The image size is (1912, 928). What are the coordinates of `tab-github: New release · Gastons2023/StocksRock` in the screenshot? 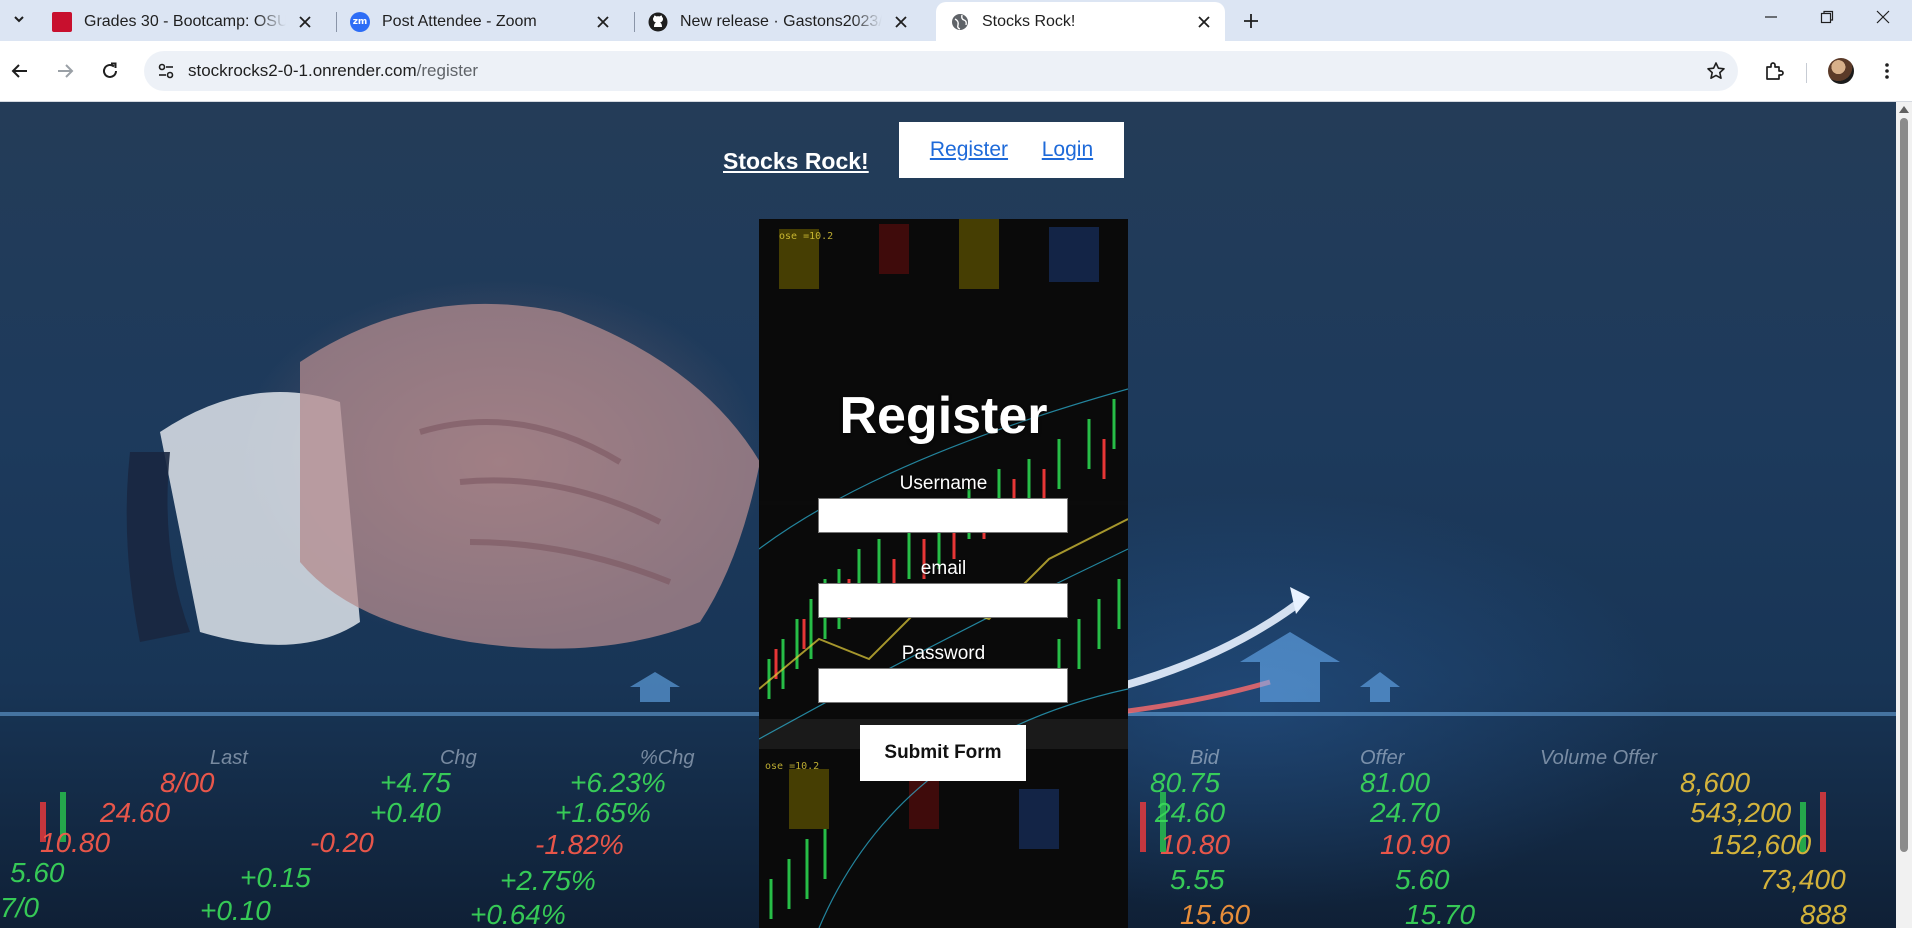 It's located at (778, 21).